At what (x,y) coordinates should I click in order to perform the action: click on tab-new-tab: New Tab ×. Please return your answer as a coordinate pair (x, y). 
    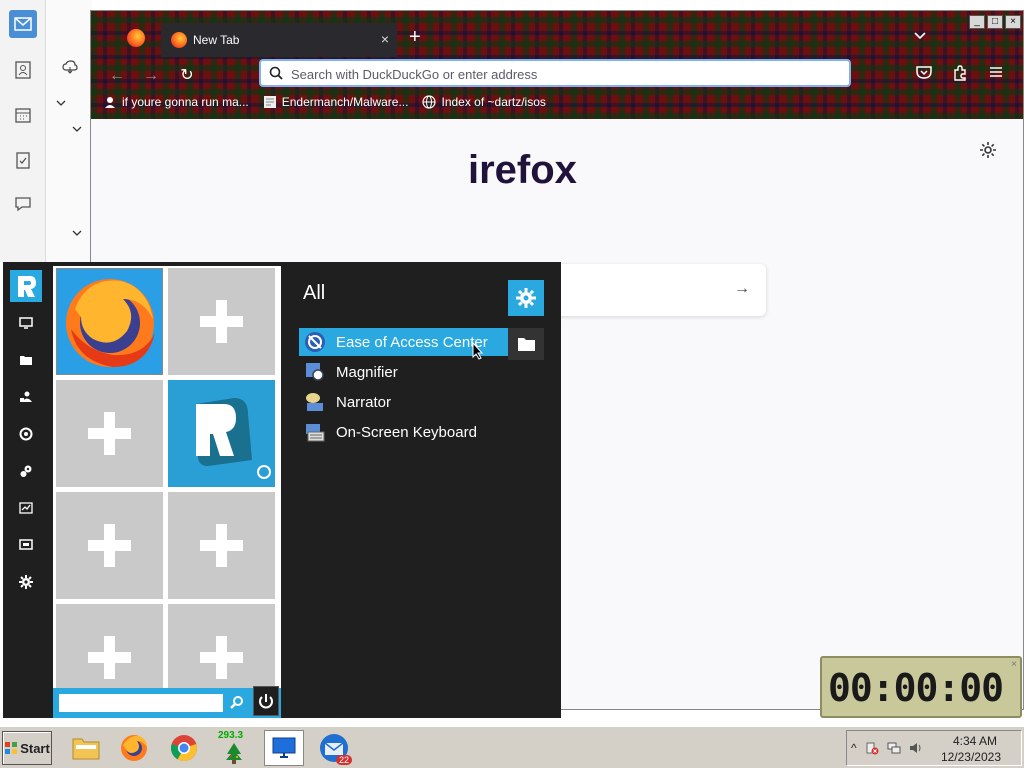
    Looking at the image, I should click on (279, 40).